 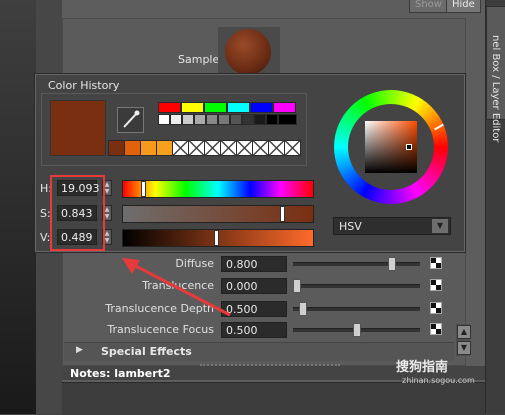 What do you see at coordinates (273, 398) in the screenshot?
I see `notes-textarea` at bounding box center [273, 398].